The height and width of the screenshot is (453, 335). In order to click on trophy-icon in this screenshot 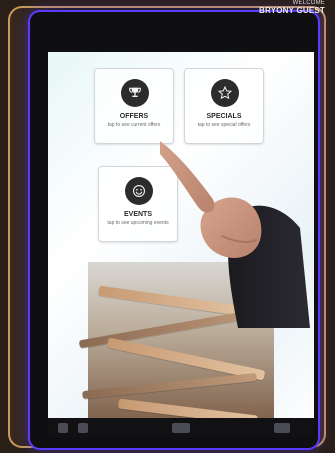, I will do `click(135, 93)`.